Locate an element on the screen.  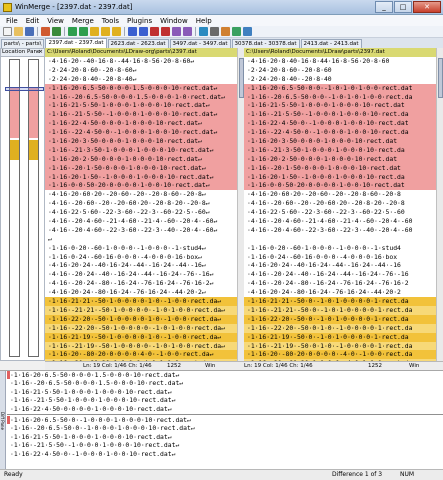
copy-left-icon is located at coordinates (143, 31).